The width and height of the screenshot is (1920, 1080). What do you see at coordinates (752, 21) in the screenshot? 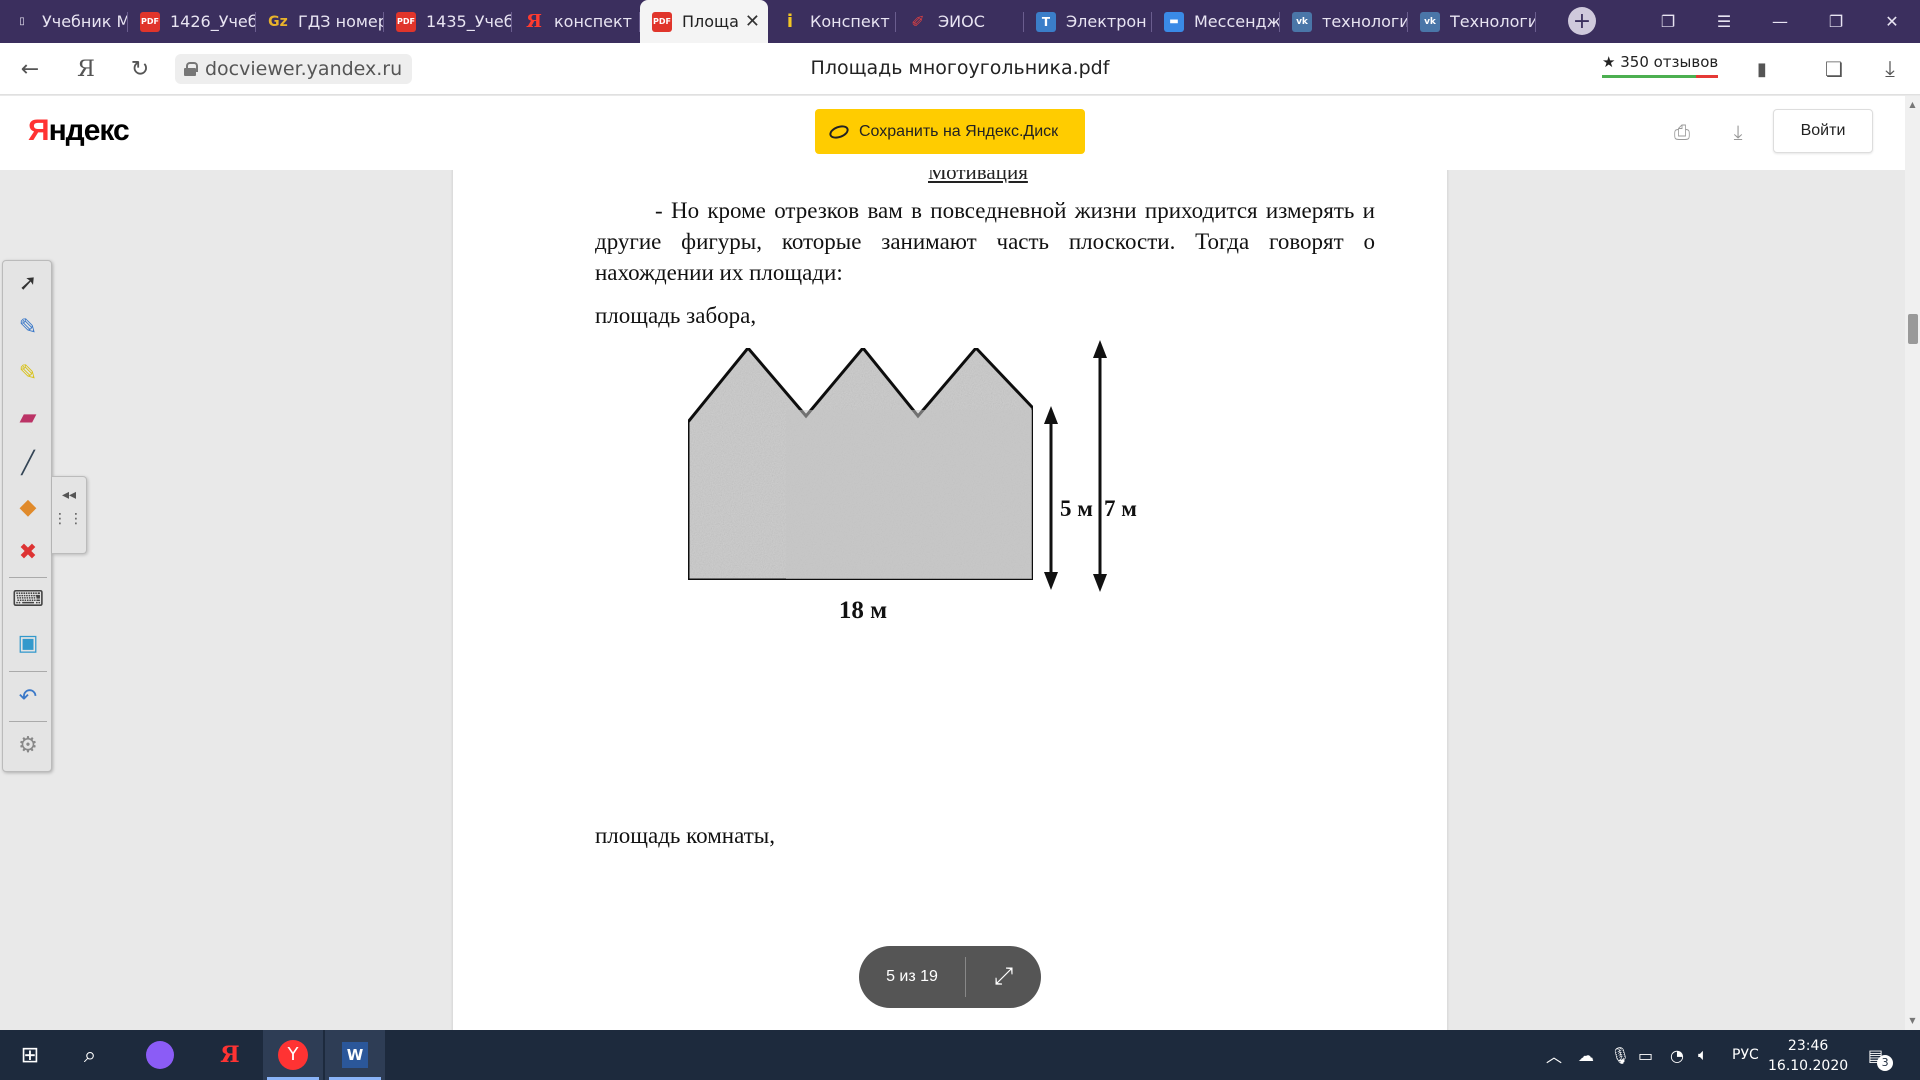
I see `close-tab-icon: ✕` at bounding box center [752, 21].